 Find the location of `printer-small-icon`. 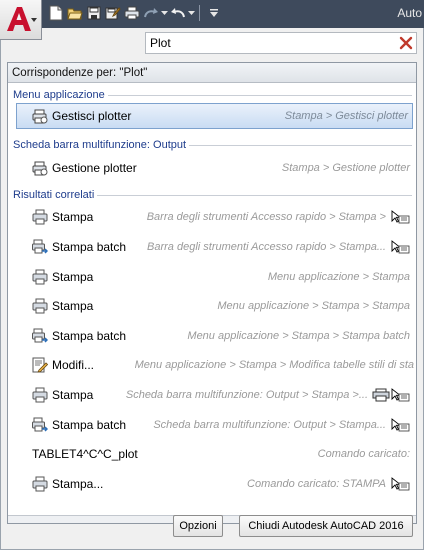

printer-small-icon is located at coordinates (381, 395).